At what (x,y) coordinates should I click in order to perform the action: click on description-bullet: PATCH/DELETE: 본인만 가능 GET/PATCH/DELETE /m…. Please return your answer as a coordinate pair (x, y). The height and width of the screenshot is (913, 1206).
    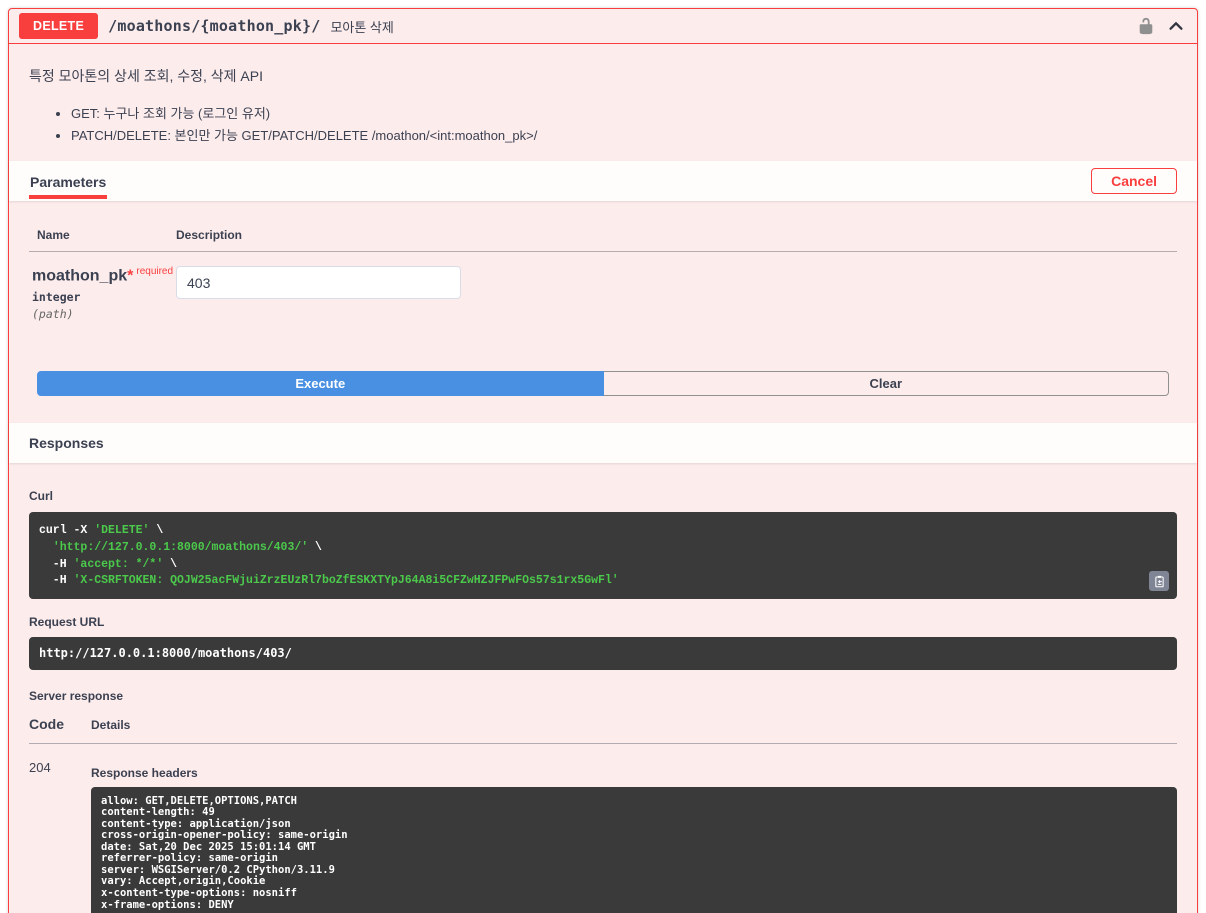
    Looking at the image, I should click on (624, 134).